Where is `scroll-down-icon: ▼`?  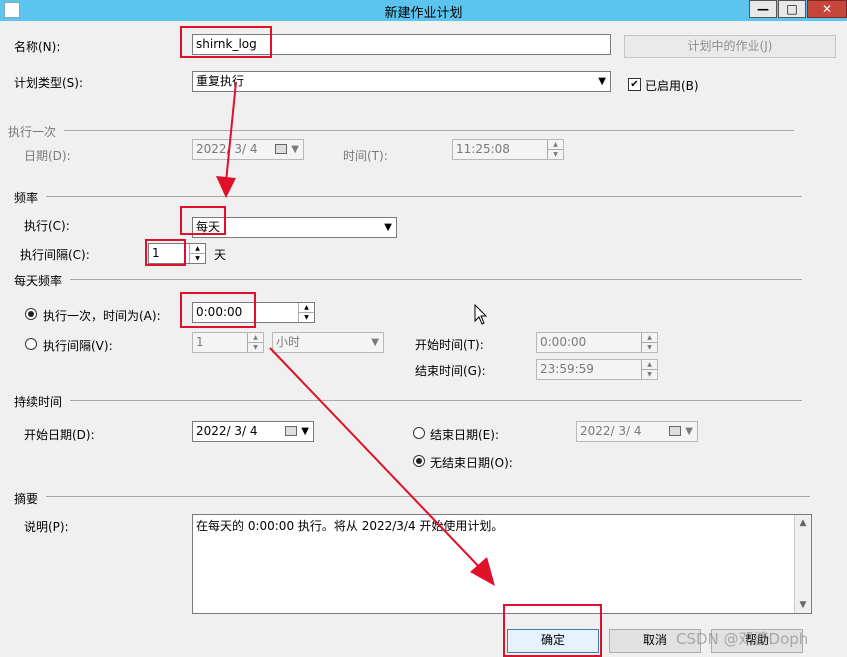
scroll-down-icon: ▼ is located at coordinates (803, 605).